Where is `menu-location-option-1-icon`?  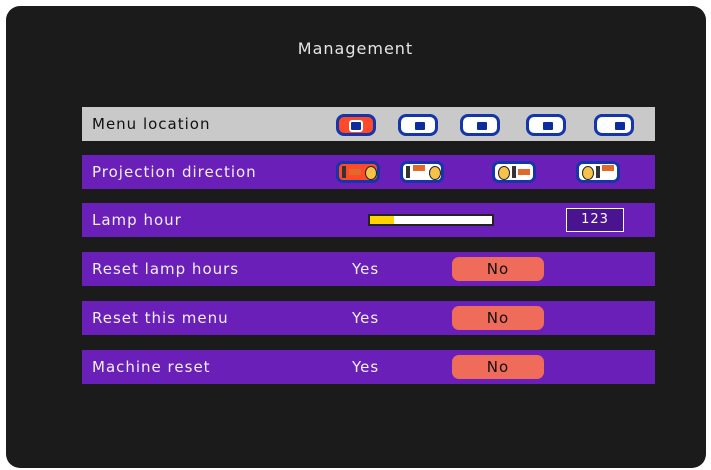 menu-location-option-1-icon is located at coordinates (356, 125).